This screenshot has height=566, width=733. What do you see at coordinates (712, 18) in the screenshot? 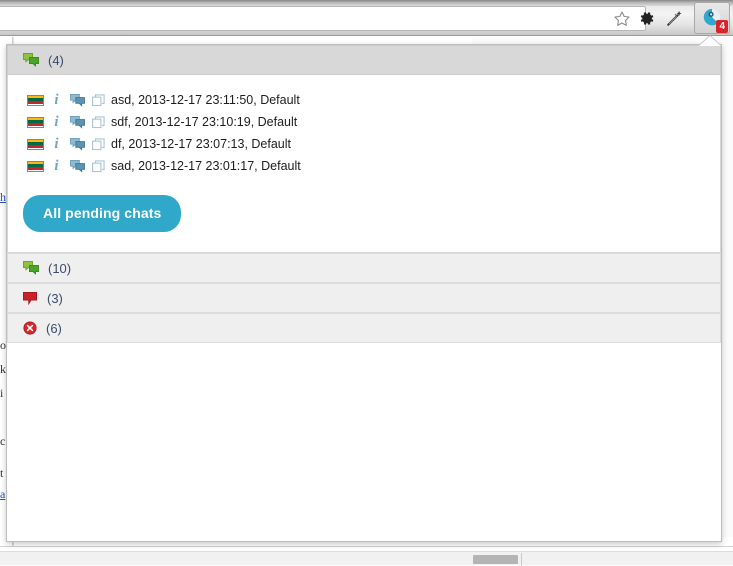
I see `extension-icon-button: 4` at bounding box center [712, 18].